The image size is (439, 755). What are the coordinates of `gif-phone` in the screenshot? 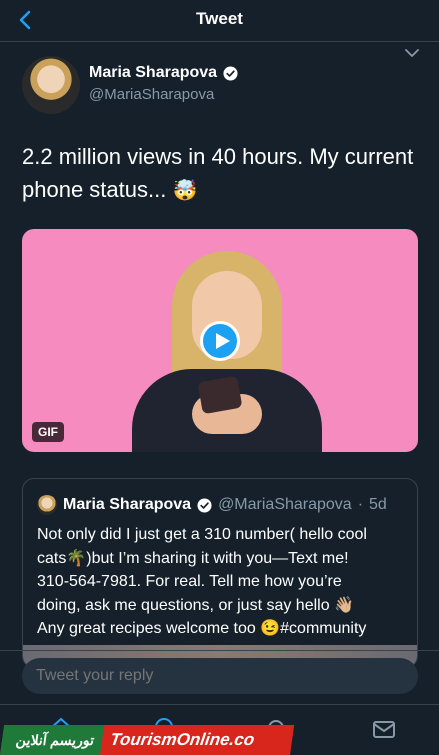 It's located at (220, 395).